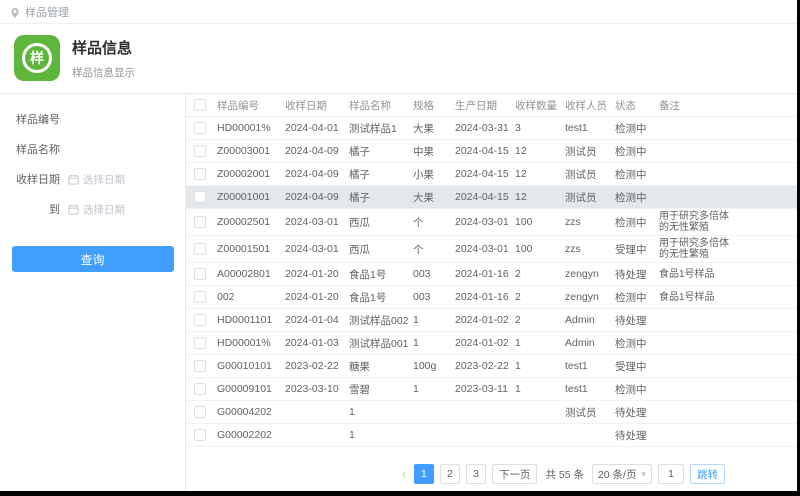 The height and width of the screenshot is (496, 800). I want to click on cell-spec: 个, so click(418, 249).